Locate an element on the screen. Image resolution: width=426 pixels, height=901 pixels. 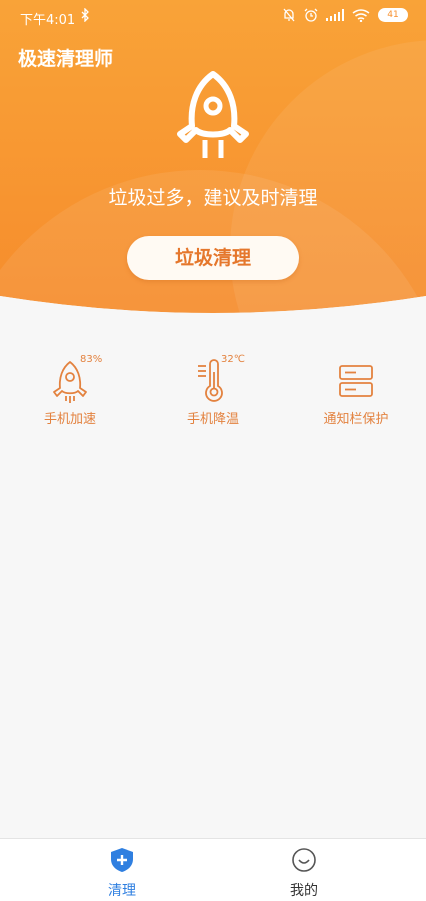
tab-clean: 清理 is located at coordinates (122, 870).